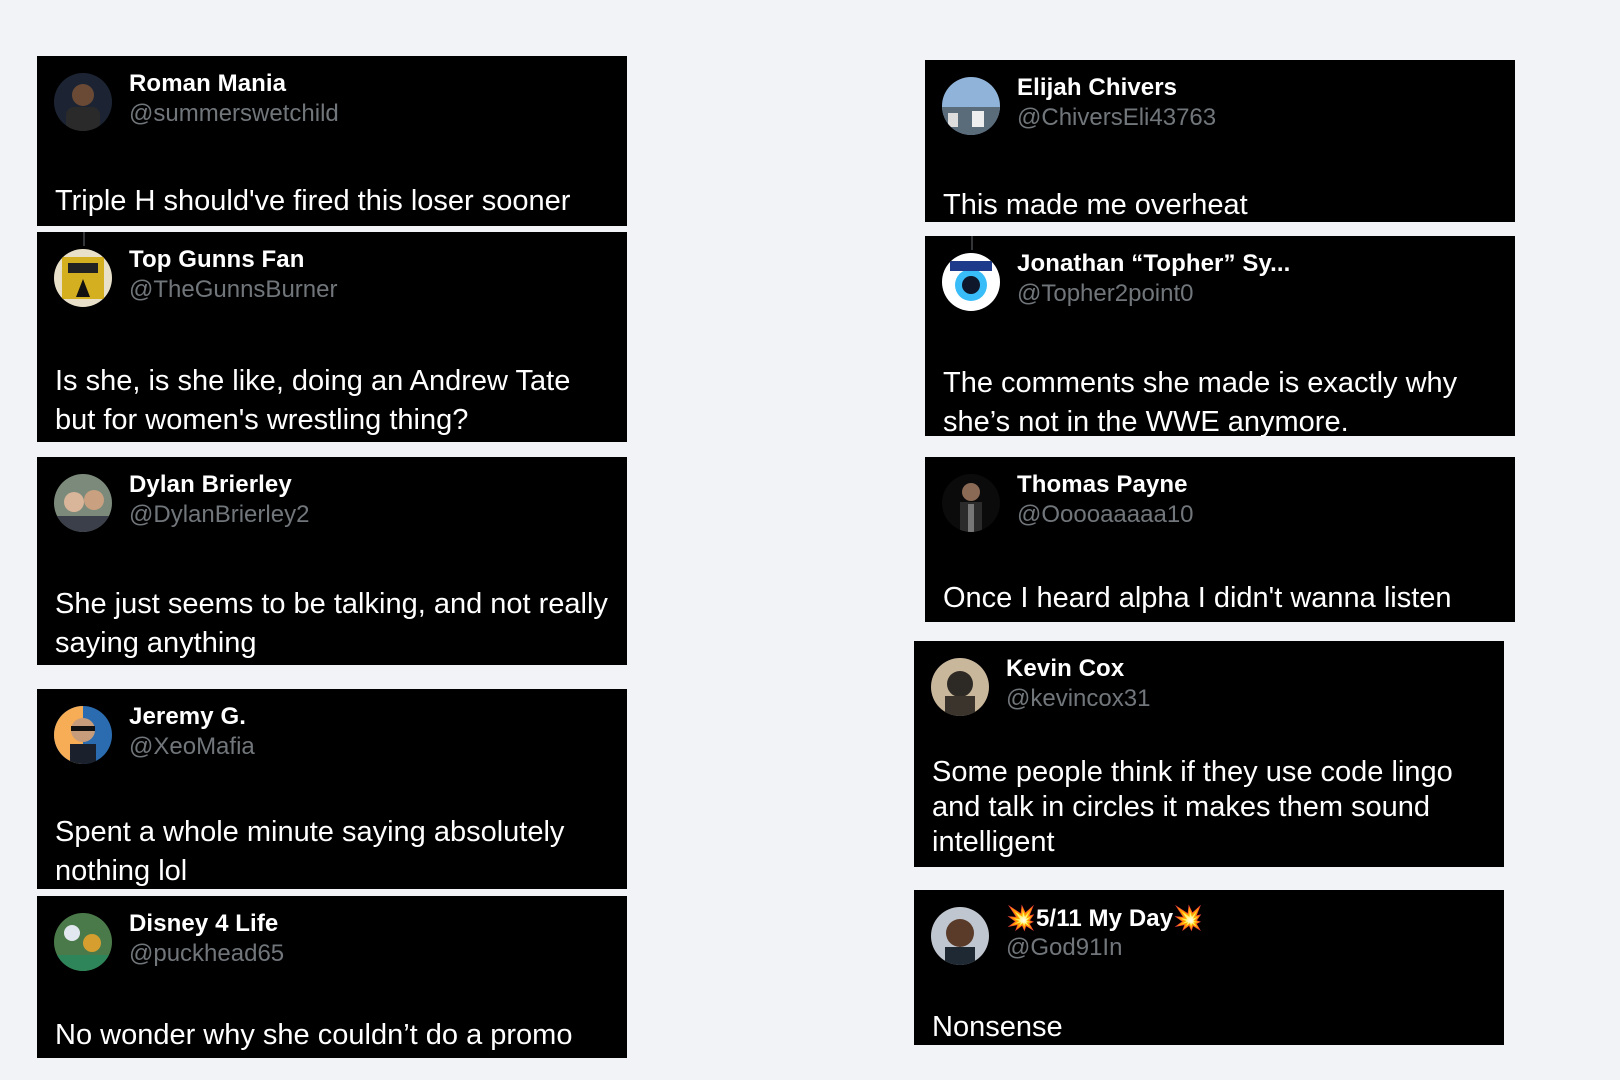  What do you see at coordinates (1064, 948) in the screenshot?
I see `user-handle: @God91In` at bounding box center [1064, 948].